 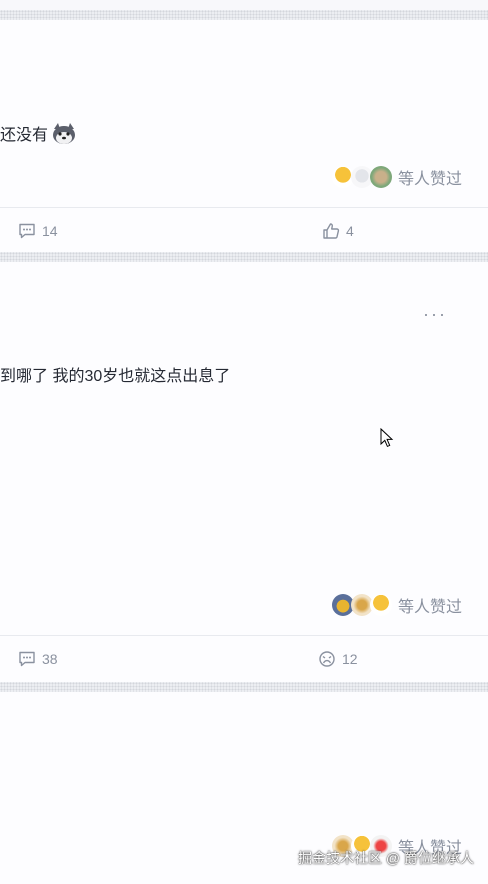 I want to click on more-options-button: ···, so click(x=435, y=314).